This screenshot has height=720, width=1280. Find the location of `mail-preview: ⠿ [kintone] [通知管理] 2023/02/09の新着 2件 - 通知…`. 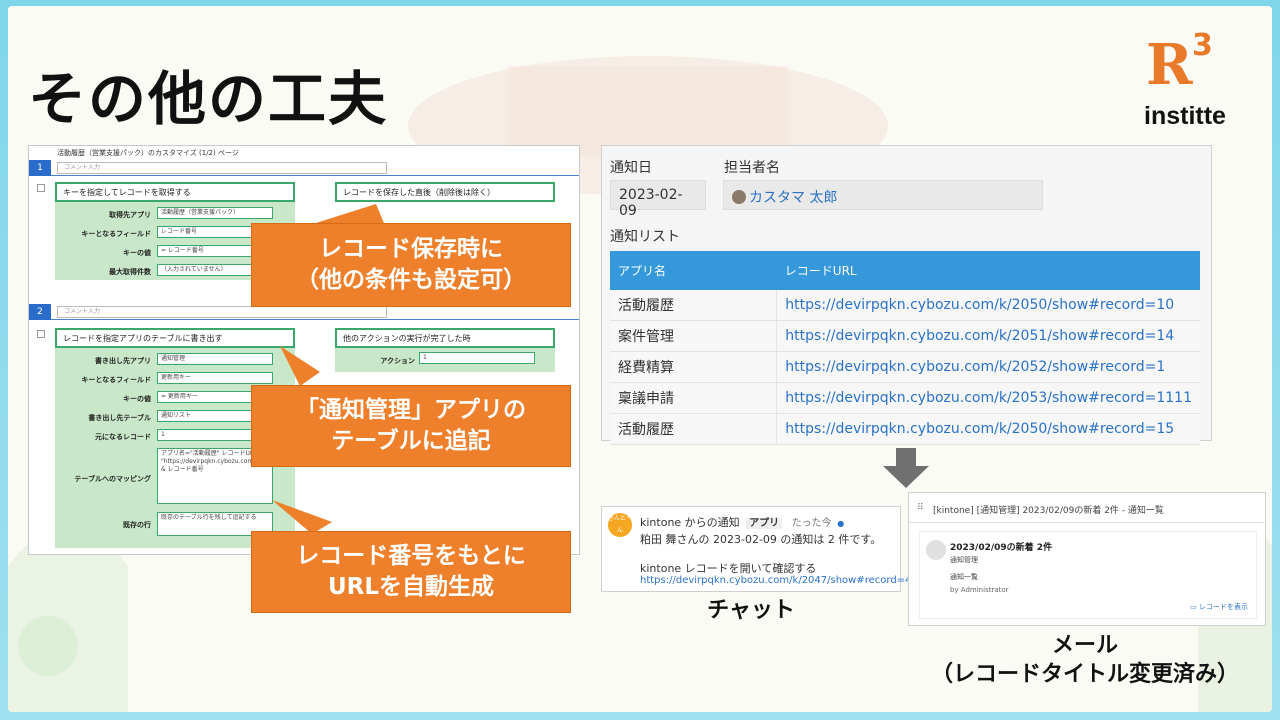

mail-preview: ⠿ [kintone] [通知管理] 2023/02/09の新着 2件 - 通知… is located at coordinates (1087, 559).